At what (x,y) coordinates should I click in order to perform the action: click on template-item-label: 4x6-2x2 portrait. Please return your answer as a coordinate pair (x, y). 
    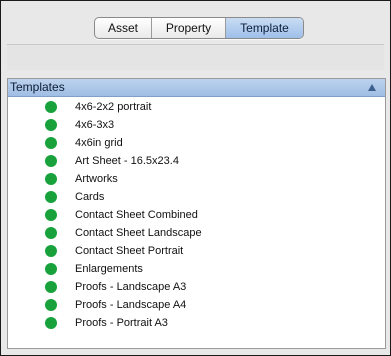
    Looking at the image, I should click on (113, 107).